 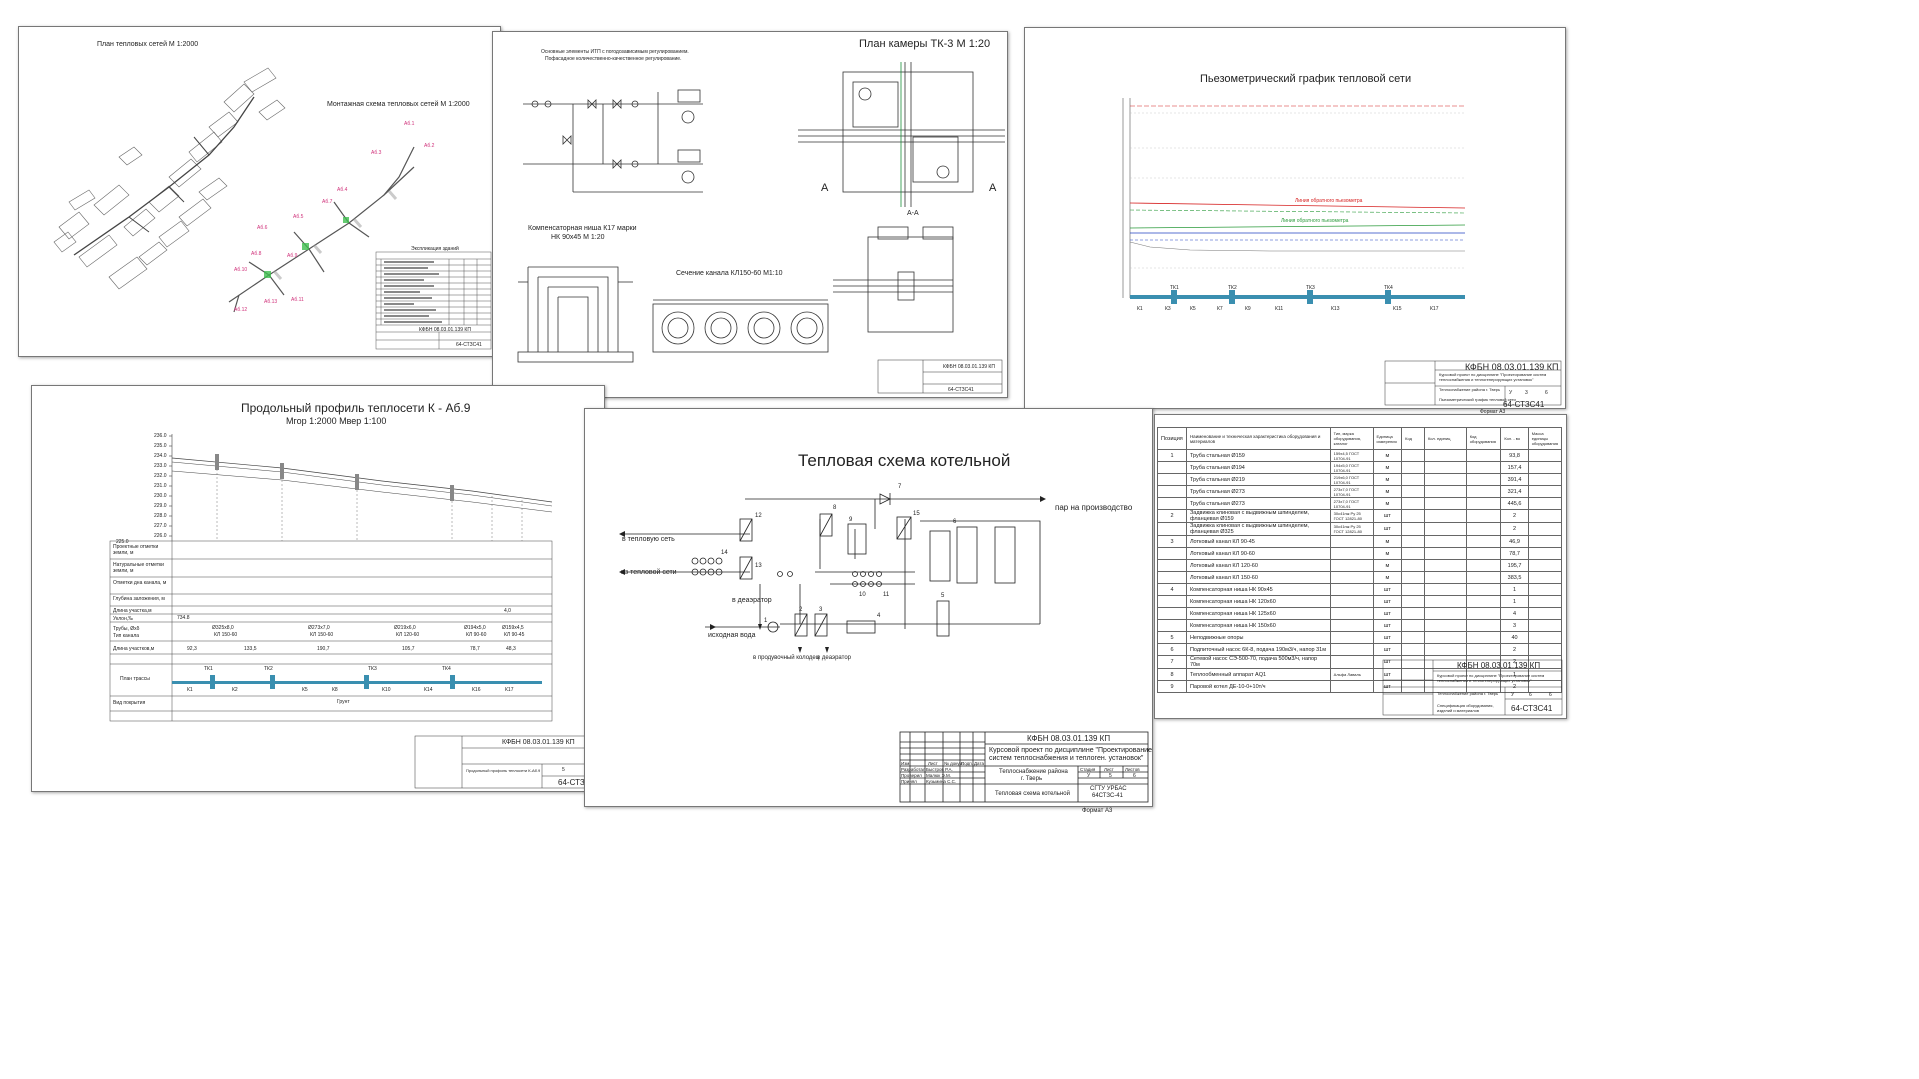 What do you see at coordinates (1140, 309) in the screenshot?
I see `k-label: К1` at bounding box center [1140, 309].